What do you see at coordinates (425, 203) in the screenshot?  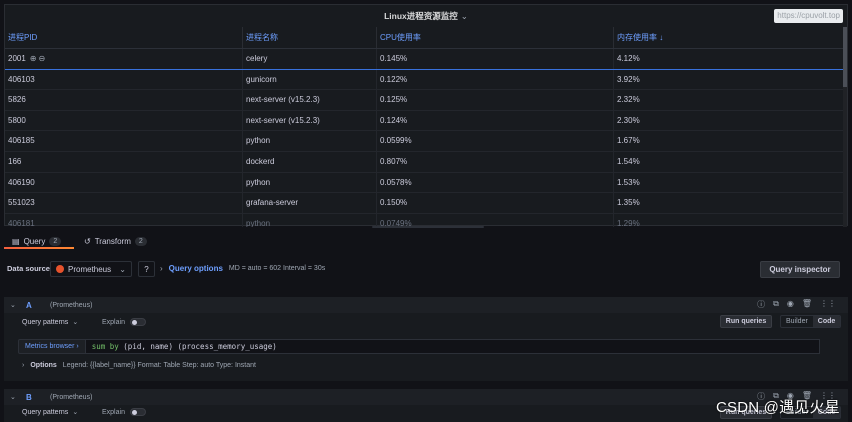 I see `table-row: 551023 grafana-server 0.150% 1.35%` at bounding box center [425, 203].